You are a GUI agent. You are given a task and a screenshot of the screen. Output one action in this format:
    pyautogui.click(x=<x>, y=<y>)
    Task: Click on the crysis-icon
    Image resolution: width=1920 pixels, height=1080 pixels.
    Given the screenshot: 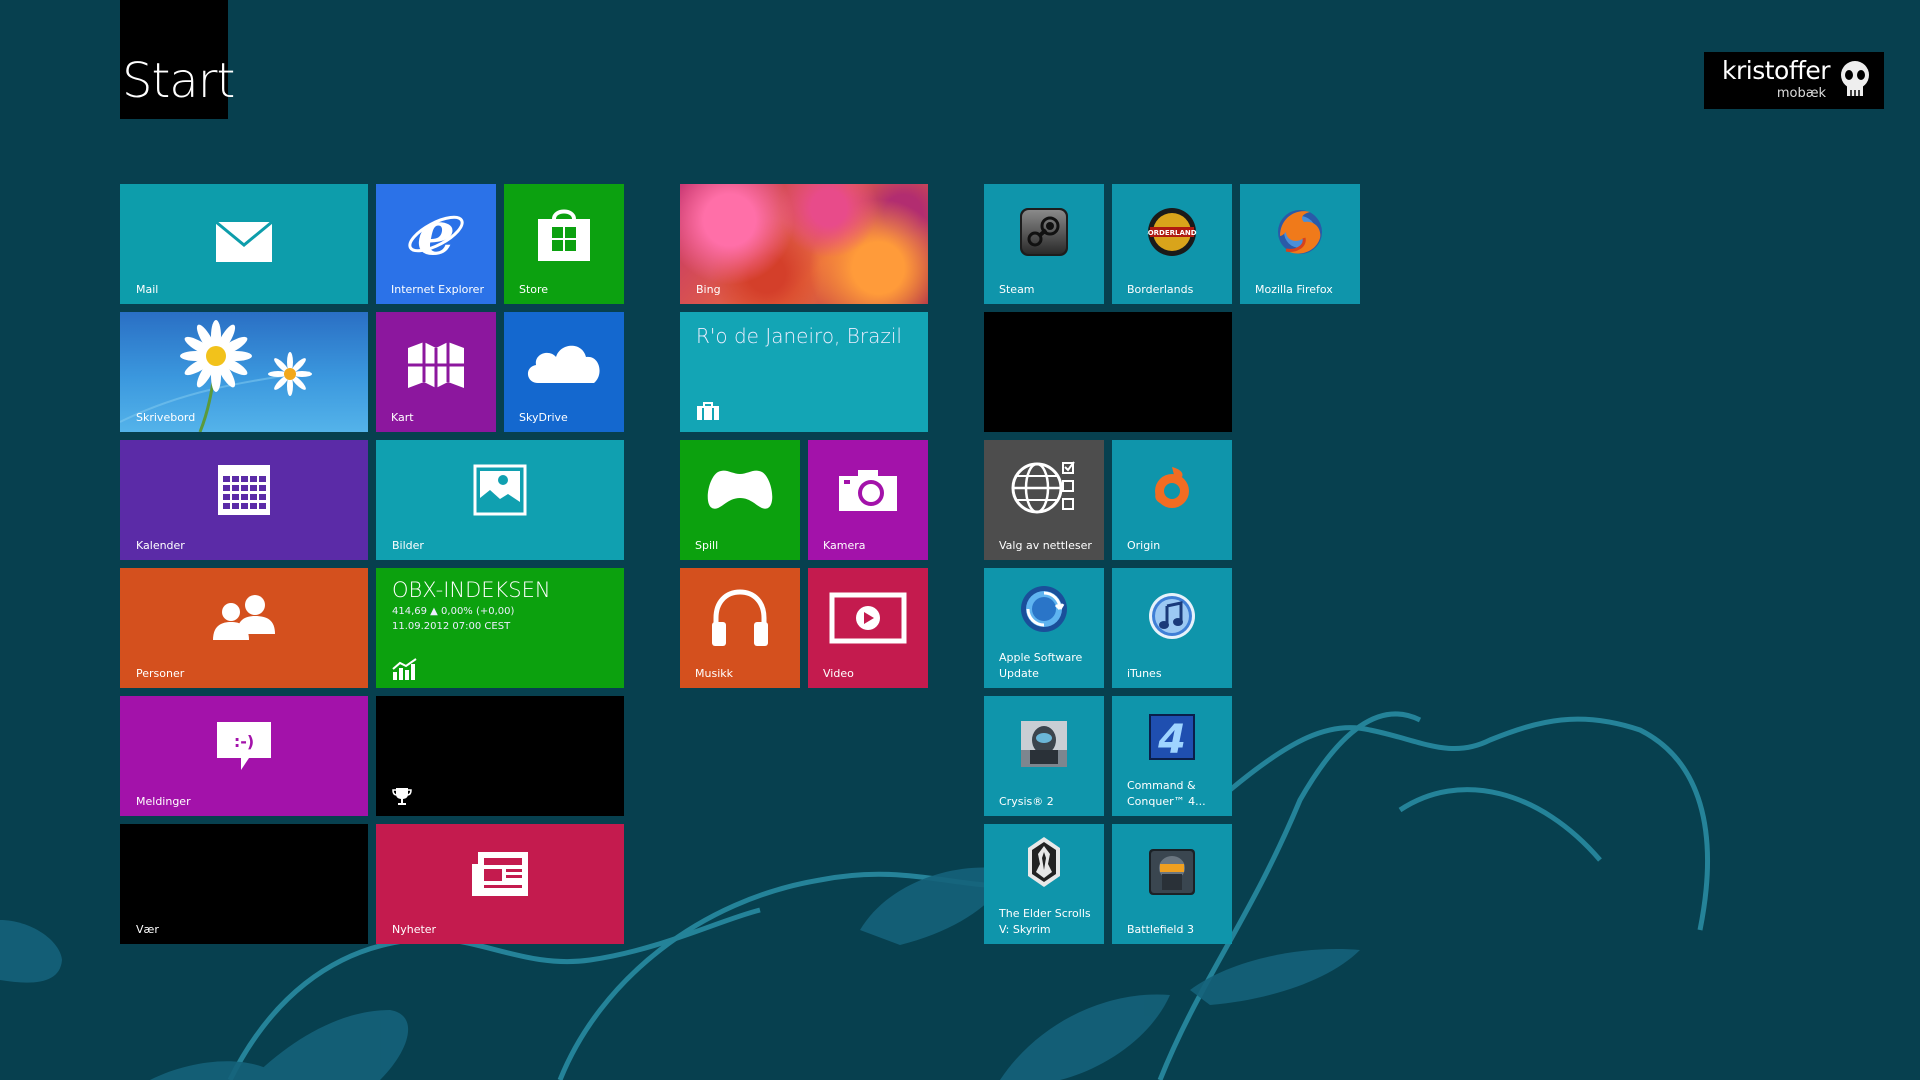 What is the action you would take?
    pyautogui.click(x=1044, y=744)
    